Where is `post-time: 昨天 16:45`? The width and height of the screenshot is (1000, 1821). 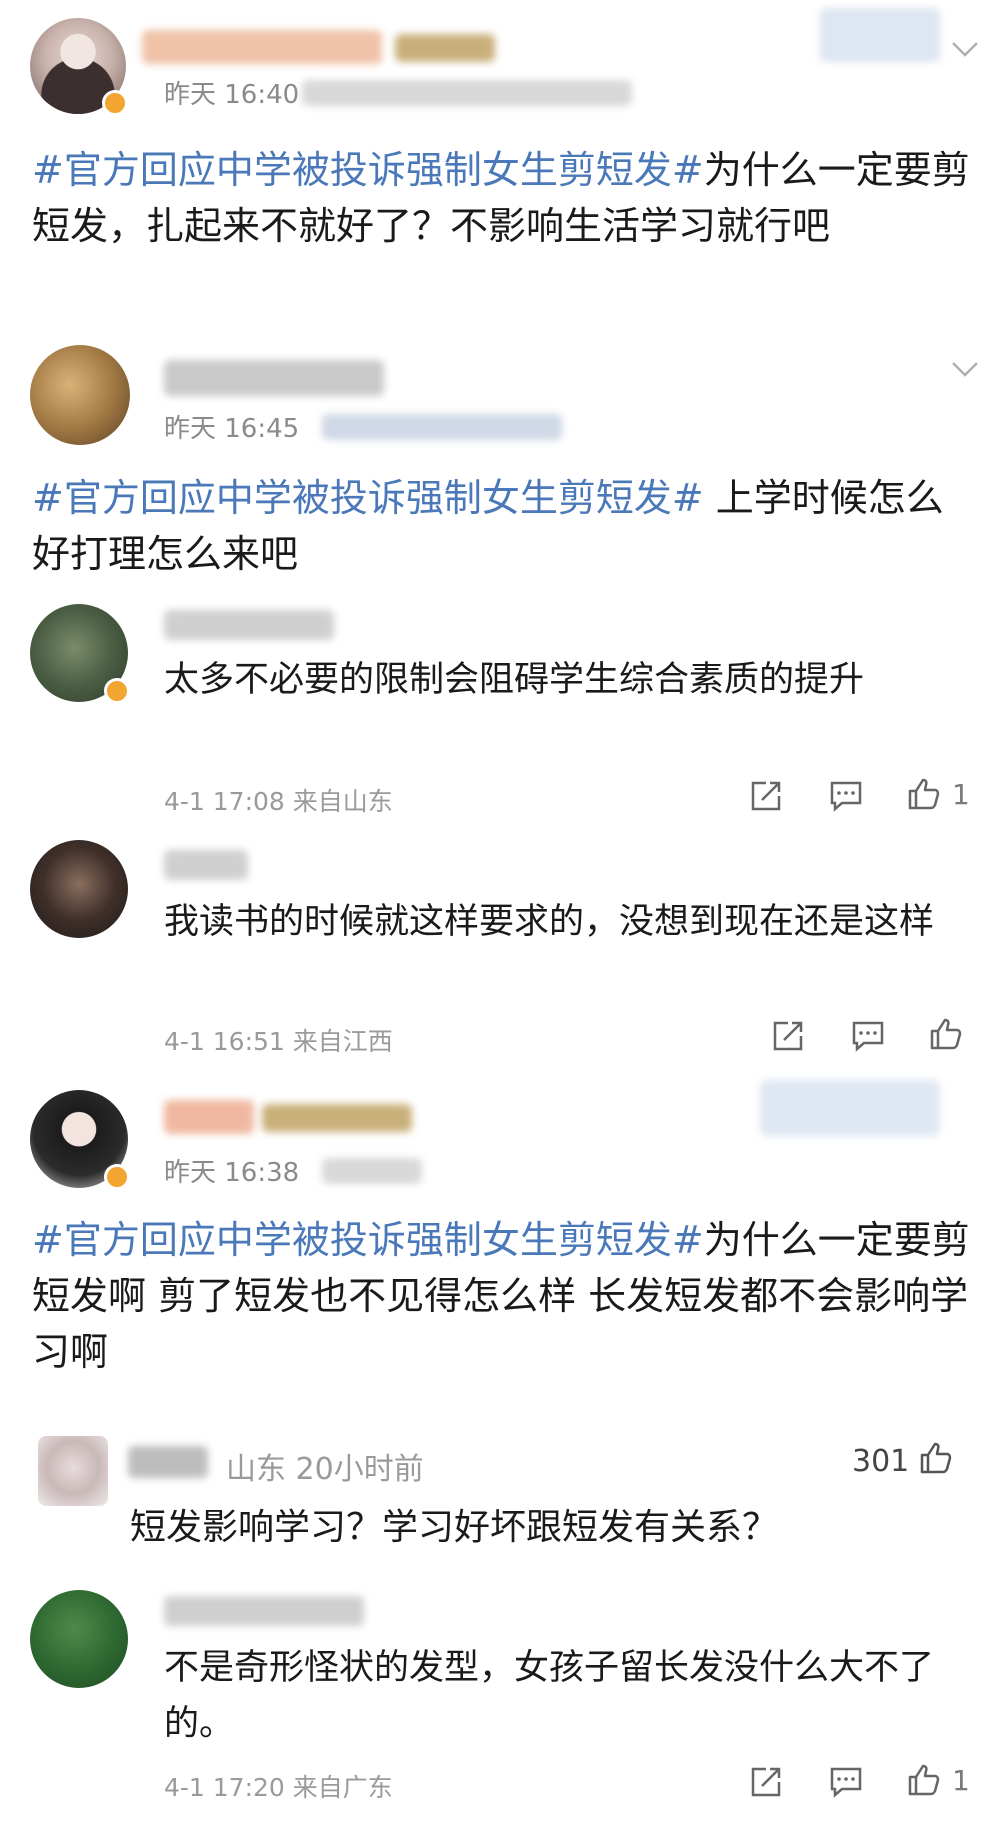 post-time: 昨天 16:45 is located at coordinates (232, 429).